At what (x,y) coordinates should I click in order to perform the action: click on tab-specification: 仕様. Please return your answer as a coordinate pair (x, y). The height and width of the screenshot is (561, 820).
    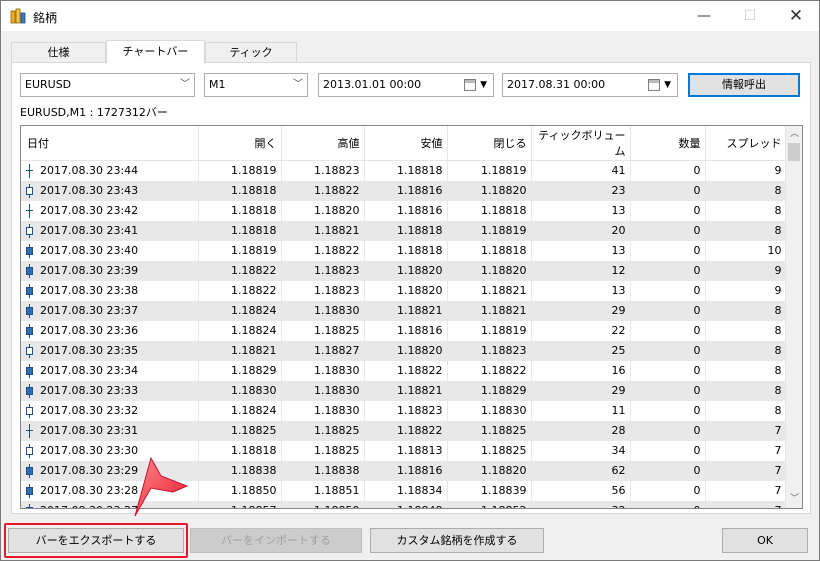
    Looking at the image, I should click on (58, 52).